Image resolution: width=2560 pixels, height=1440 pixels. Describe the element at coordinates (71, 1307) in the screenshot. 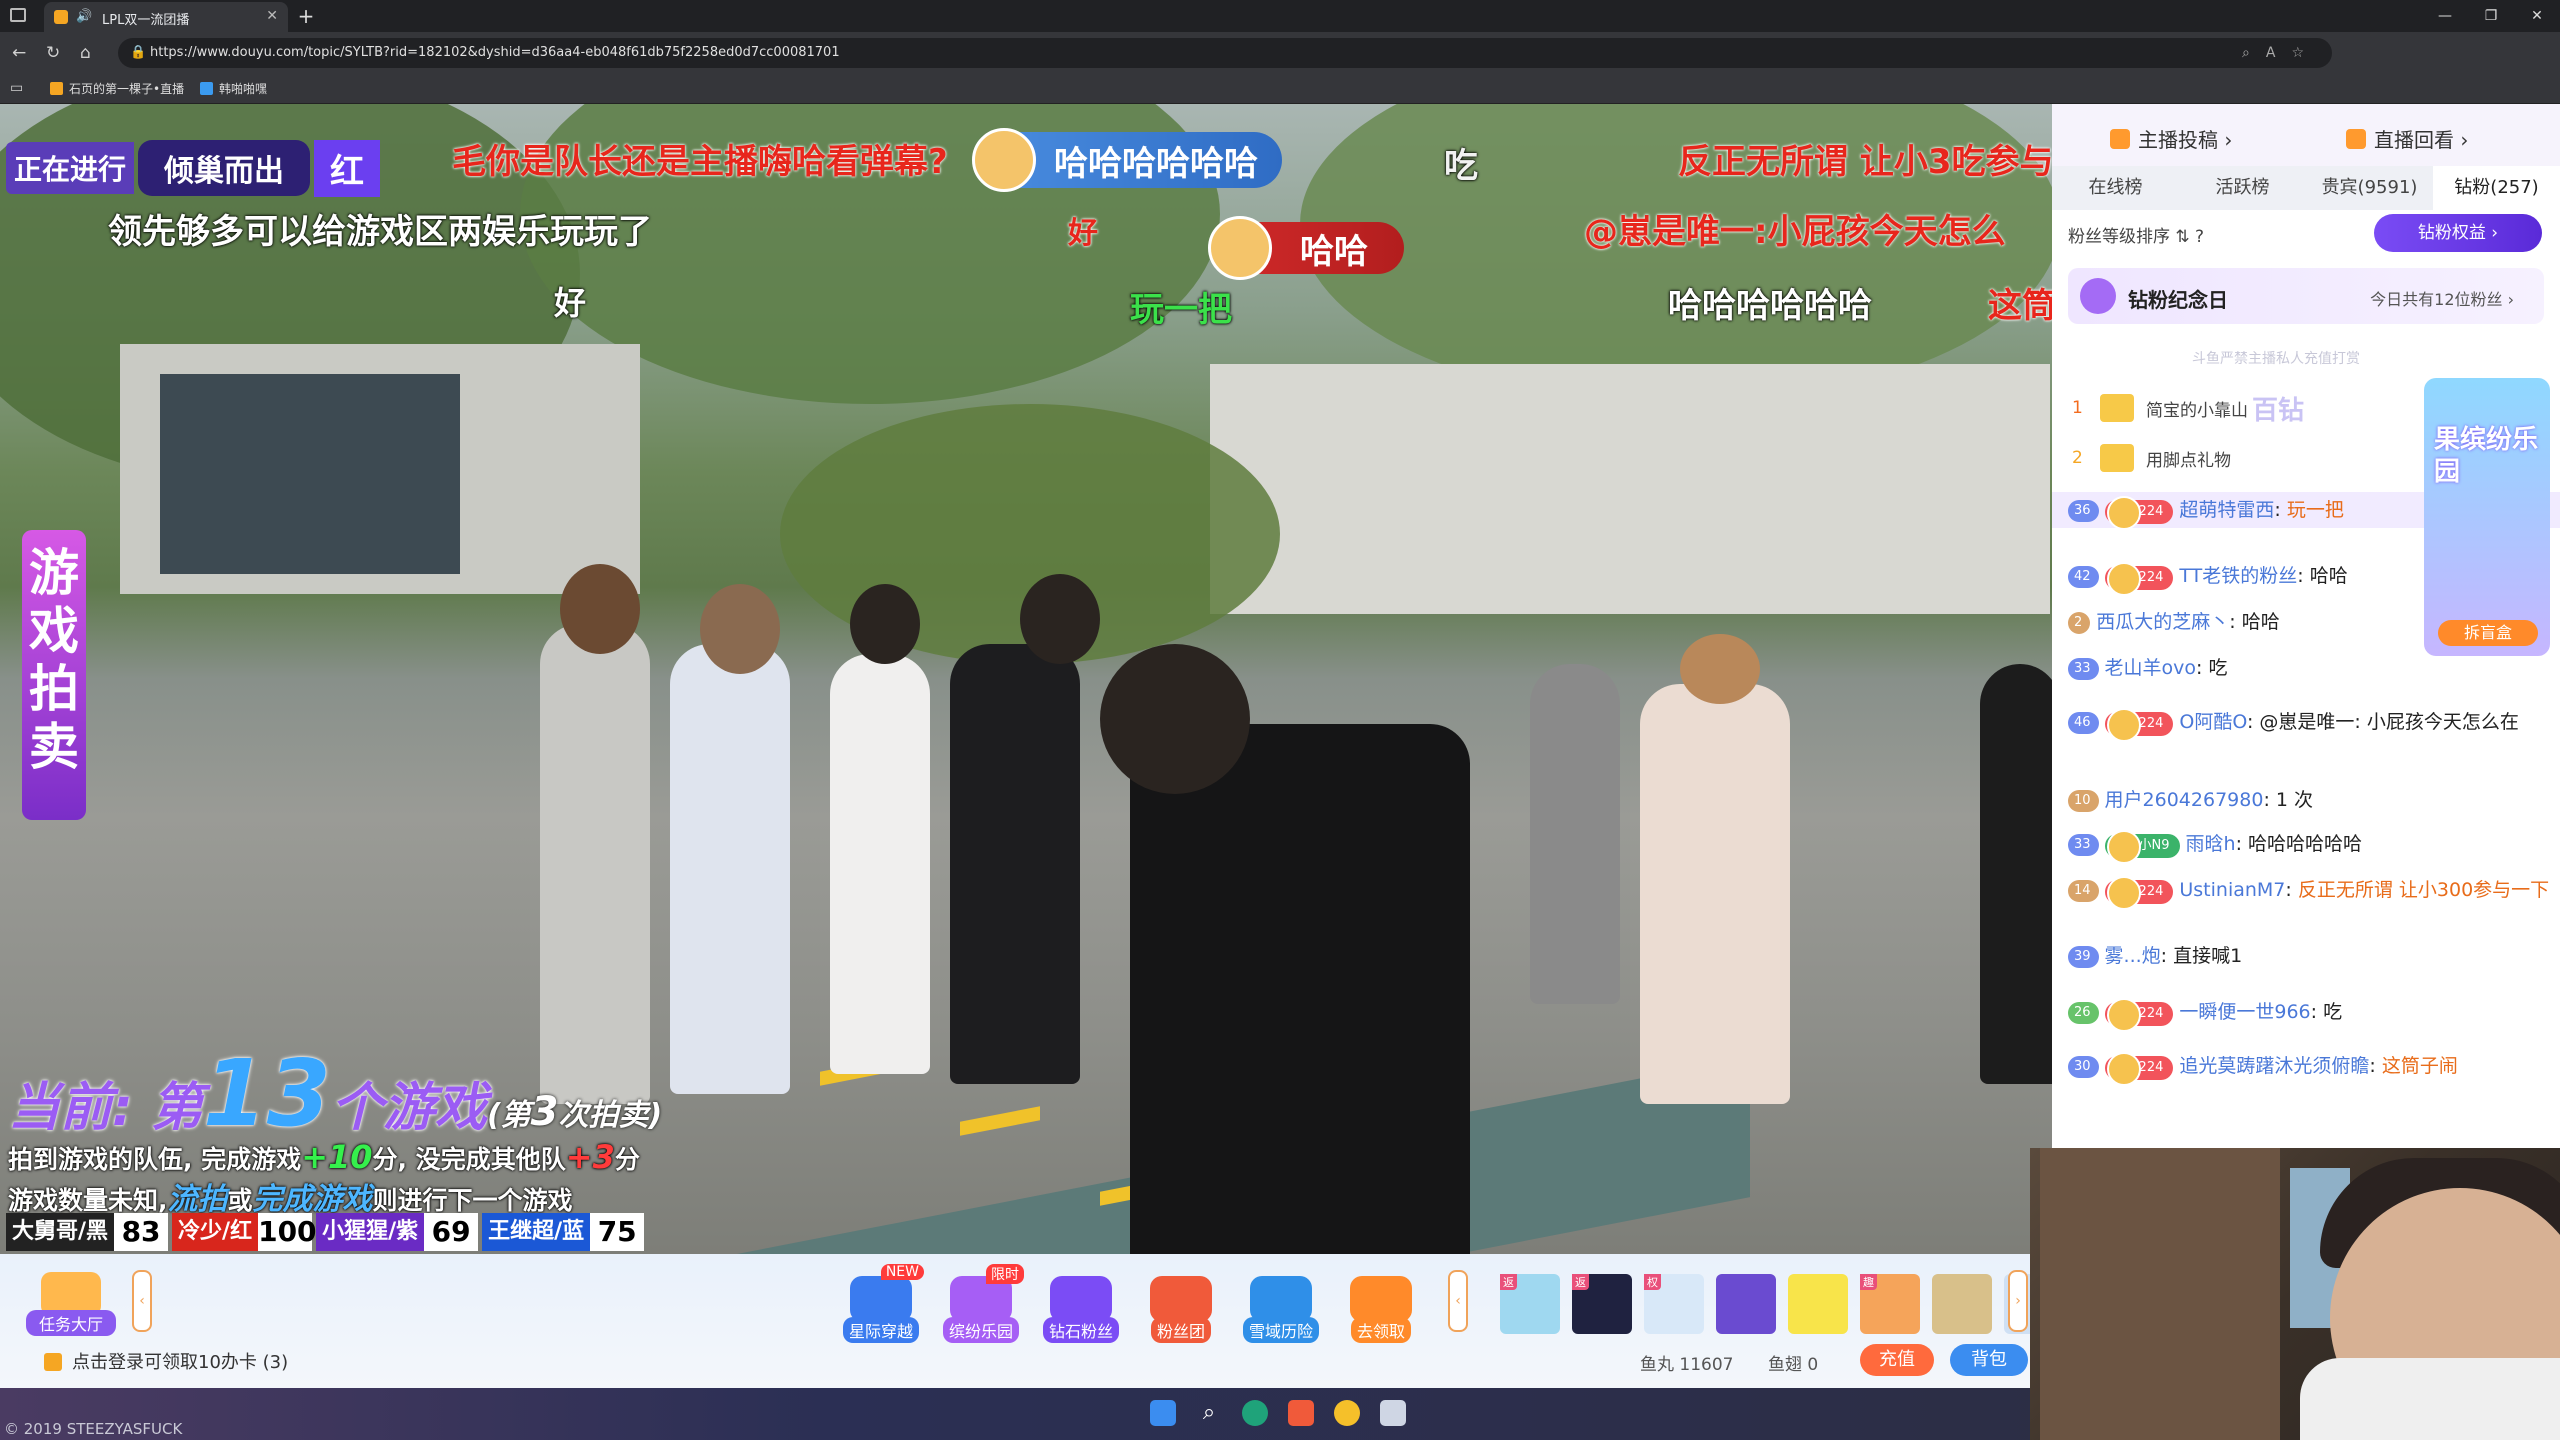

I see `task-hall-button: 任务大厅` at that location.